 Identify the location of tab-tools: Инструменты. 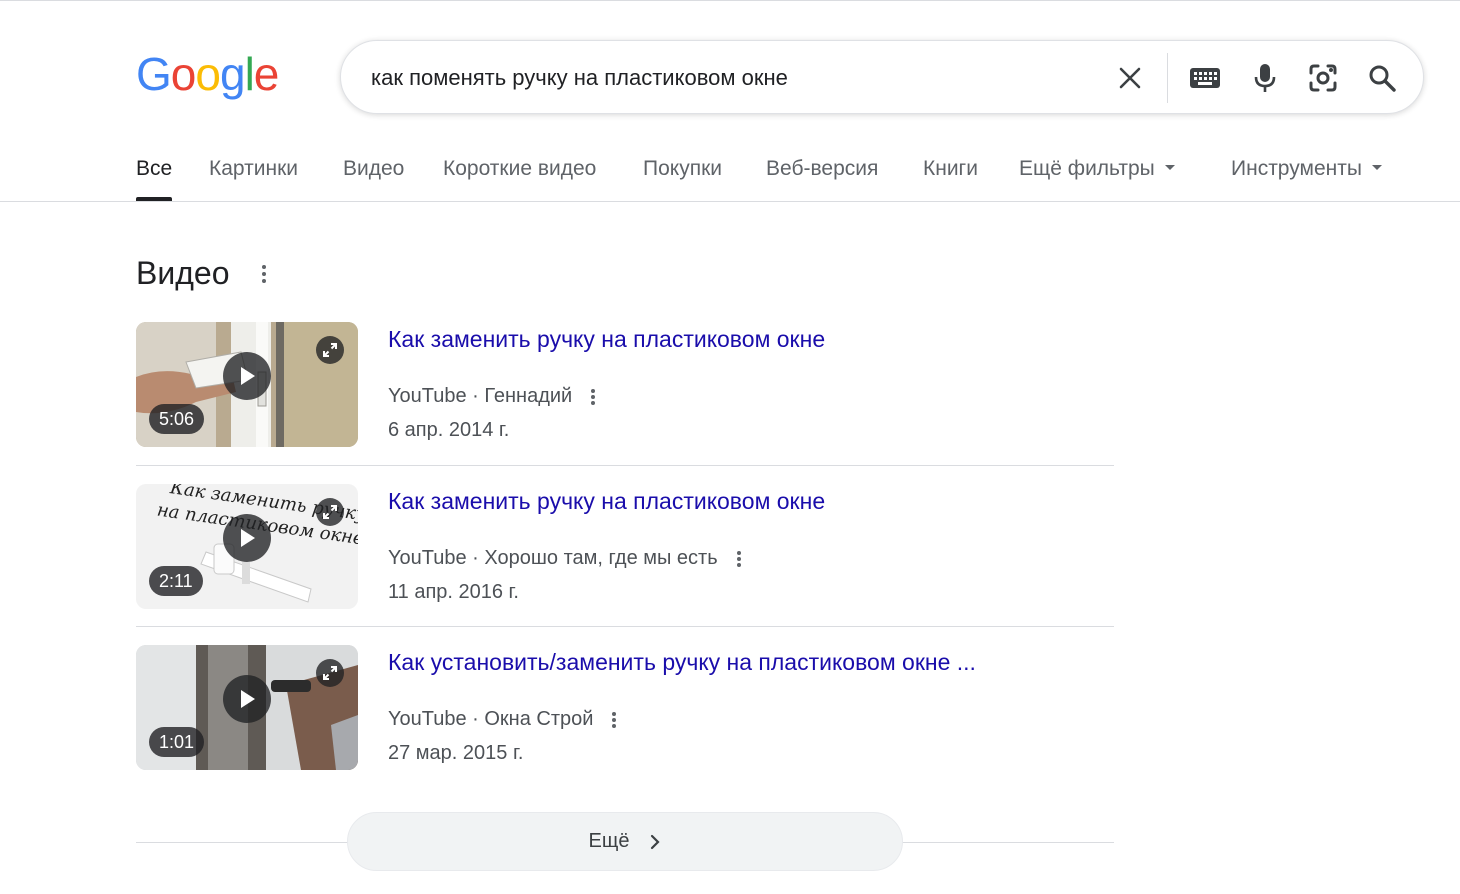
(1306, 169).